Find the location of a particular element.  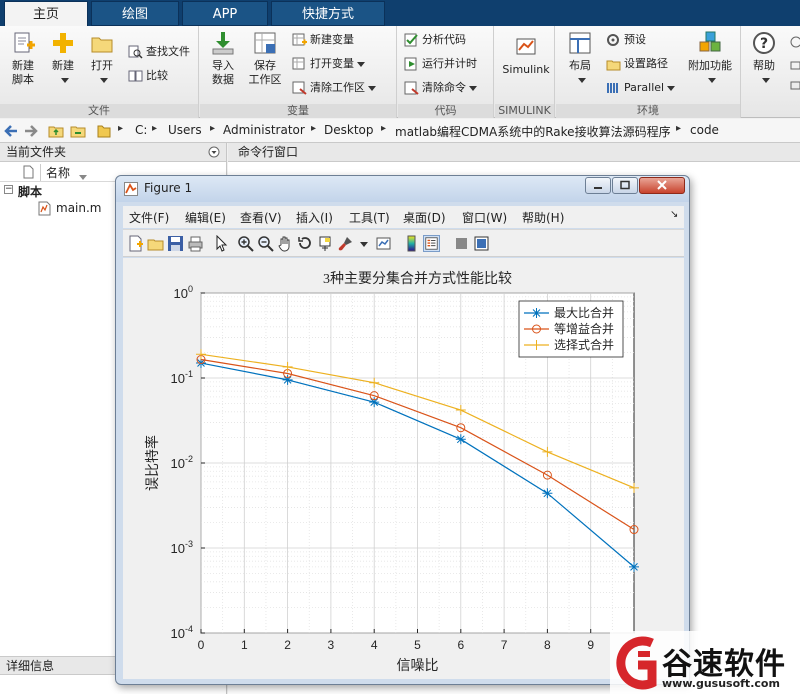

menu-dock-arrow-icon: ↘ is located at coordinates (674, 214).